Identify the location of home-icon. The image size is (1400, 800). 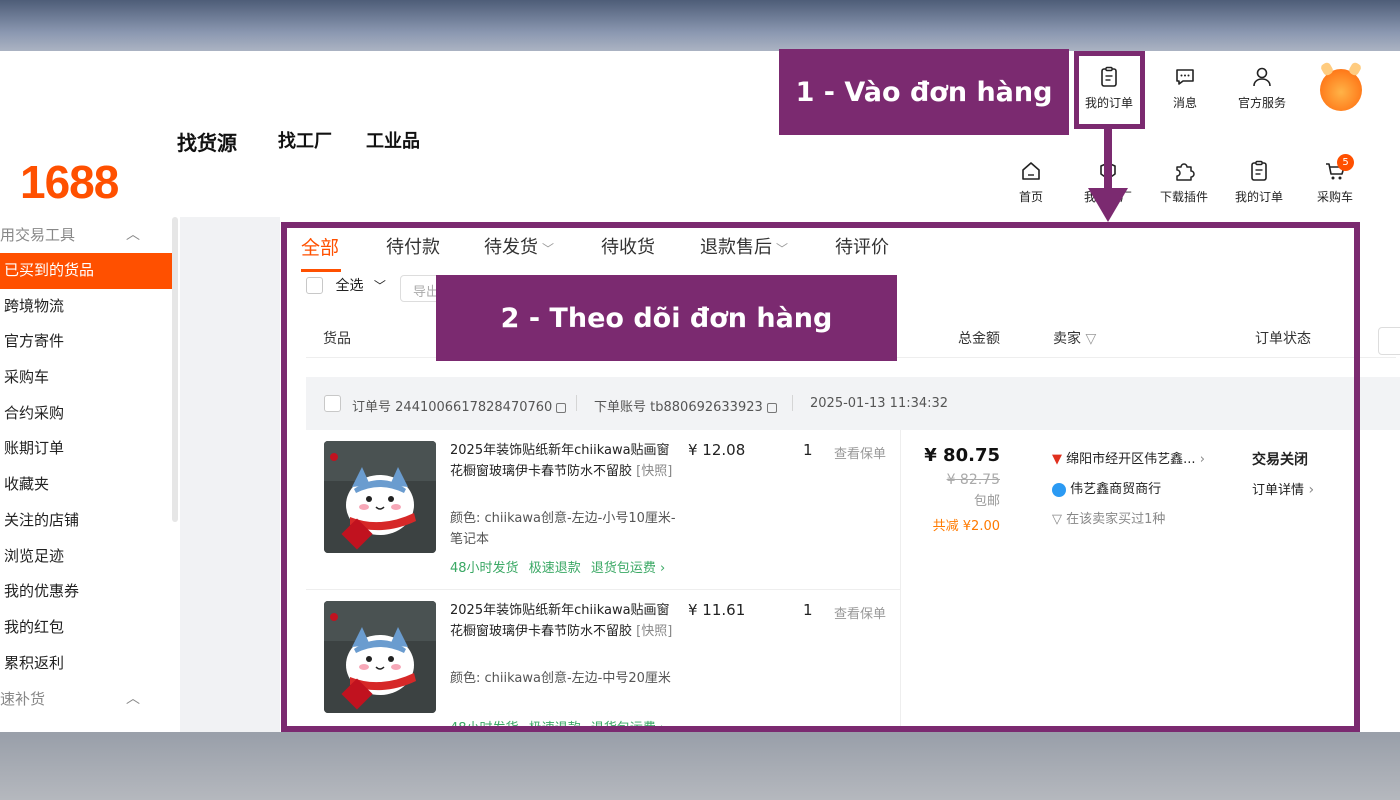
(1031, 171).